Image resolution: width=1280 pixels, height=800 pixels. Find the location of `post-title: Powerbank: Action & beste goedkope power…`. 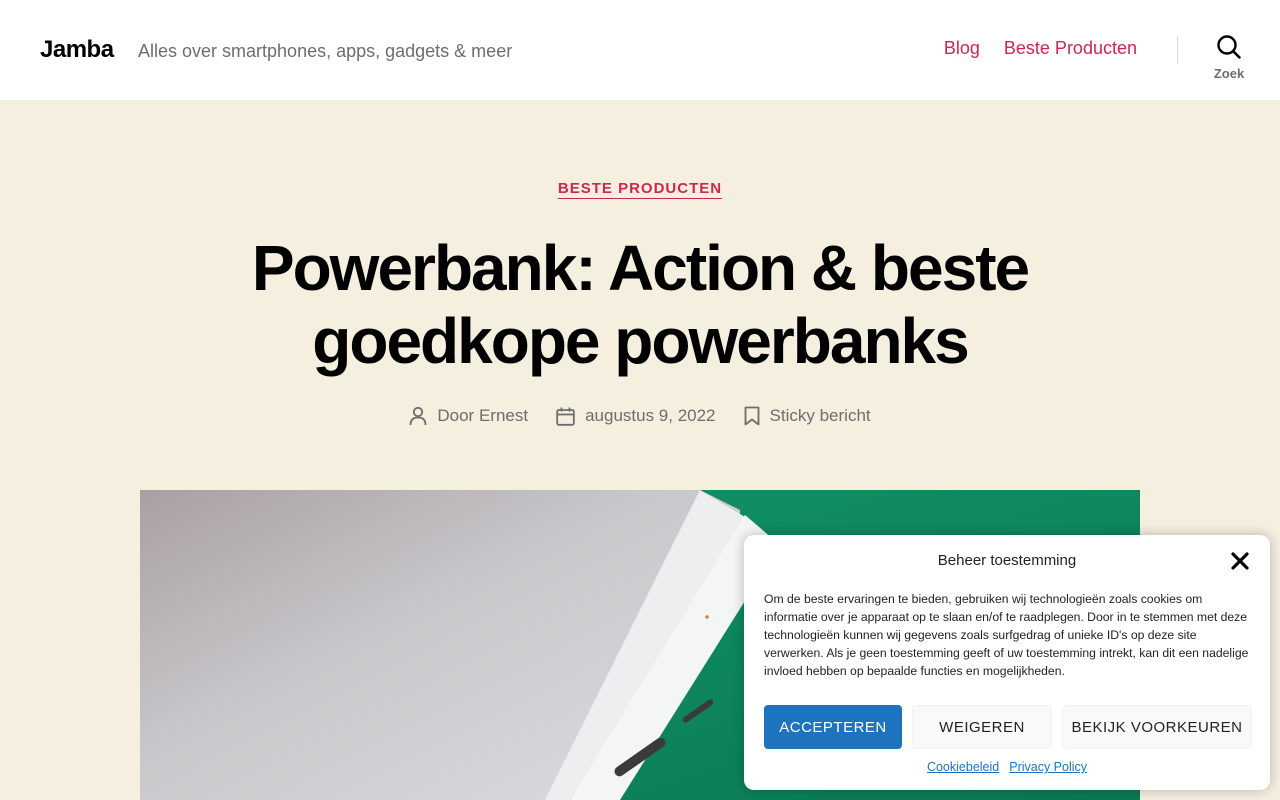

post-title: Powerbank: Action & beste goedkope power… is located at coordinates (640, 304).